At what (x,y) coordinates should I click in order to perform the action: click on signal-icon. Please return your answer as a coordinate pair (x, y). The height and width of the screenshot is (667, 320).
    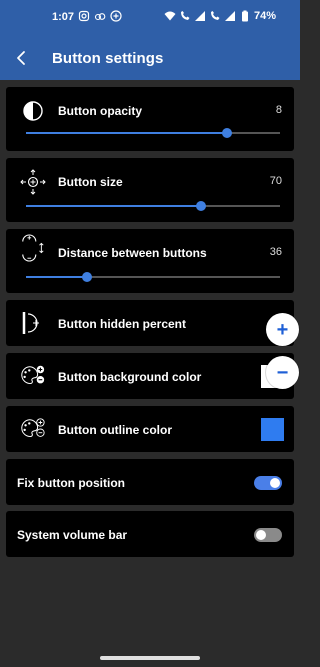
    Looking at the image, I should click on (199, 16).